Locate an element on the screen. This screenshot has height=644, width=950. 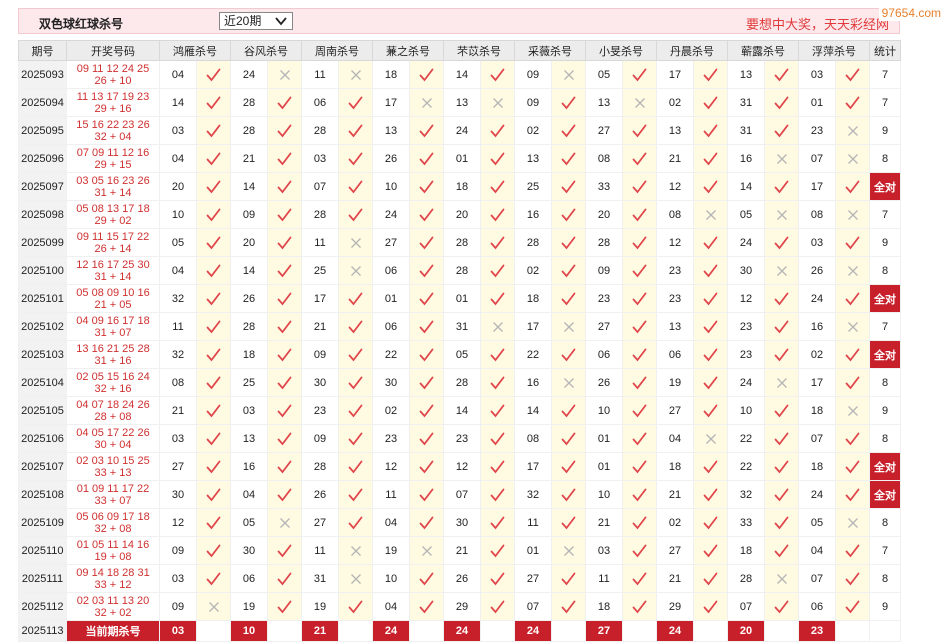
col-header-draw: 开奖号码 is located at coordinates (113, 50).